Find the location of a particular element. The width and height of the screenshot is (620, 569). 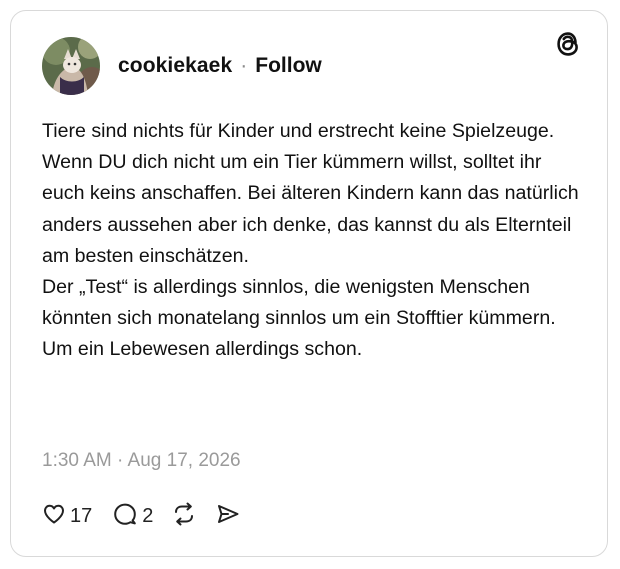

repost-button is located at coordinates (184, 516).